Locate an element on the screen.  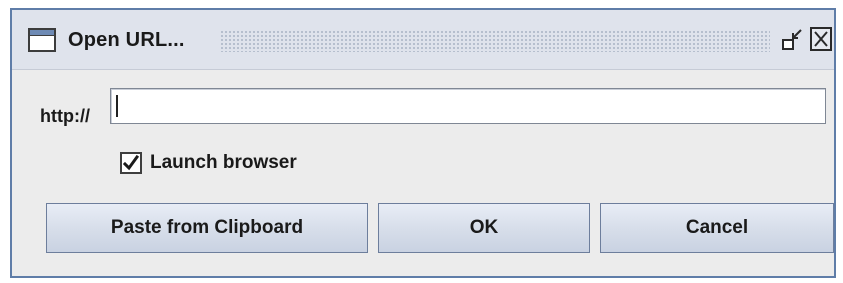
close-button is located at coordinates (821, 39).